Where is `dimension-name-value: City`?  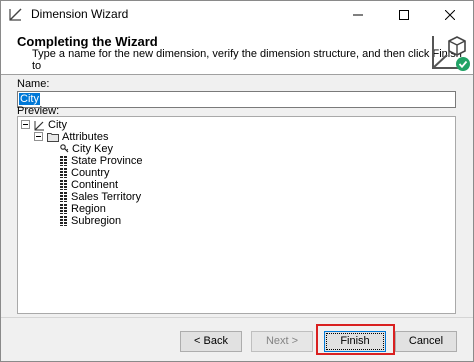 dimension-name-value: City is located at coordinates (29, 99).